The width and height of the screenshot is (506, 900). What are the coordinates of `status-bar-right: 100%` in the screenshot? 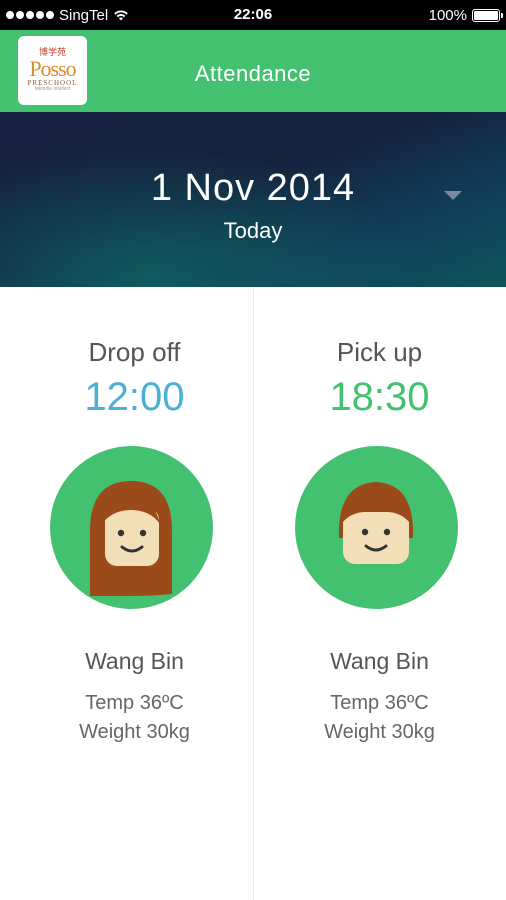 It's located at (465, 15).